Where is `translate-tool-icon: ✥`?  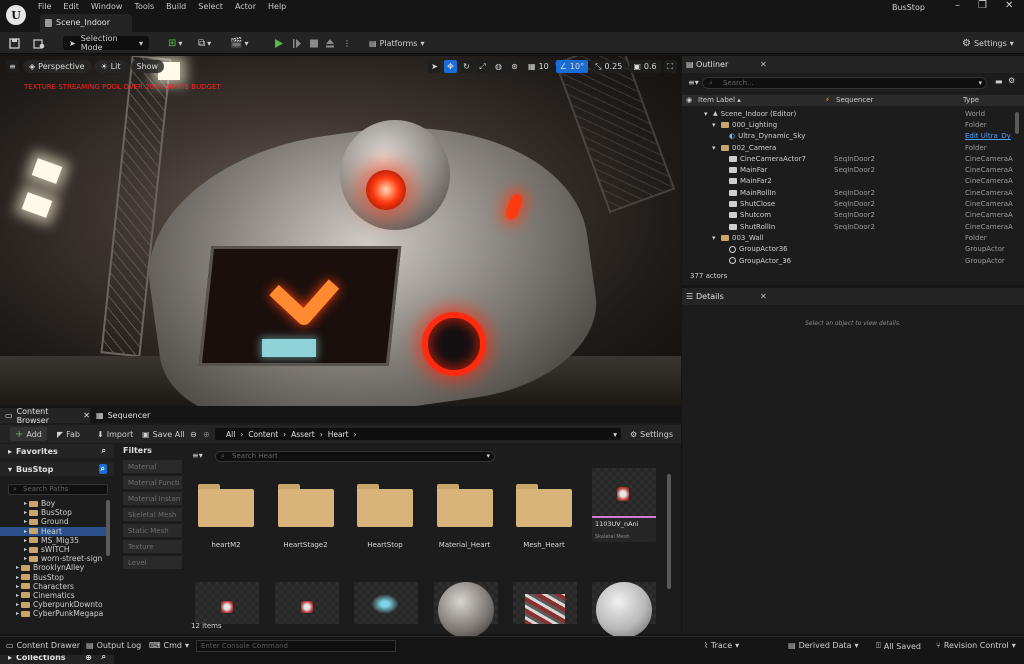 translate-tool-icon: ✥ is located at coordinates (450, 66).